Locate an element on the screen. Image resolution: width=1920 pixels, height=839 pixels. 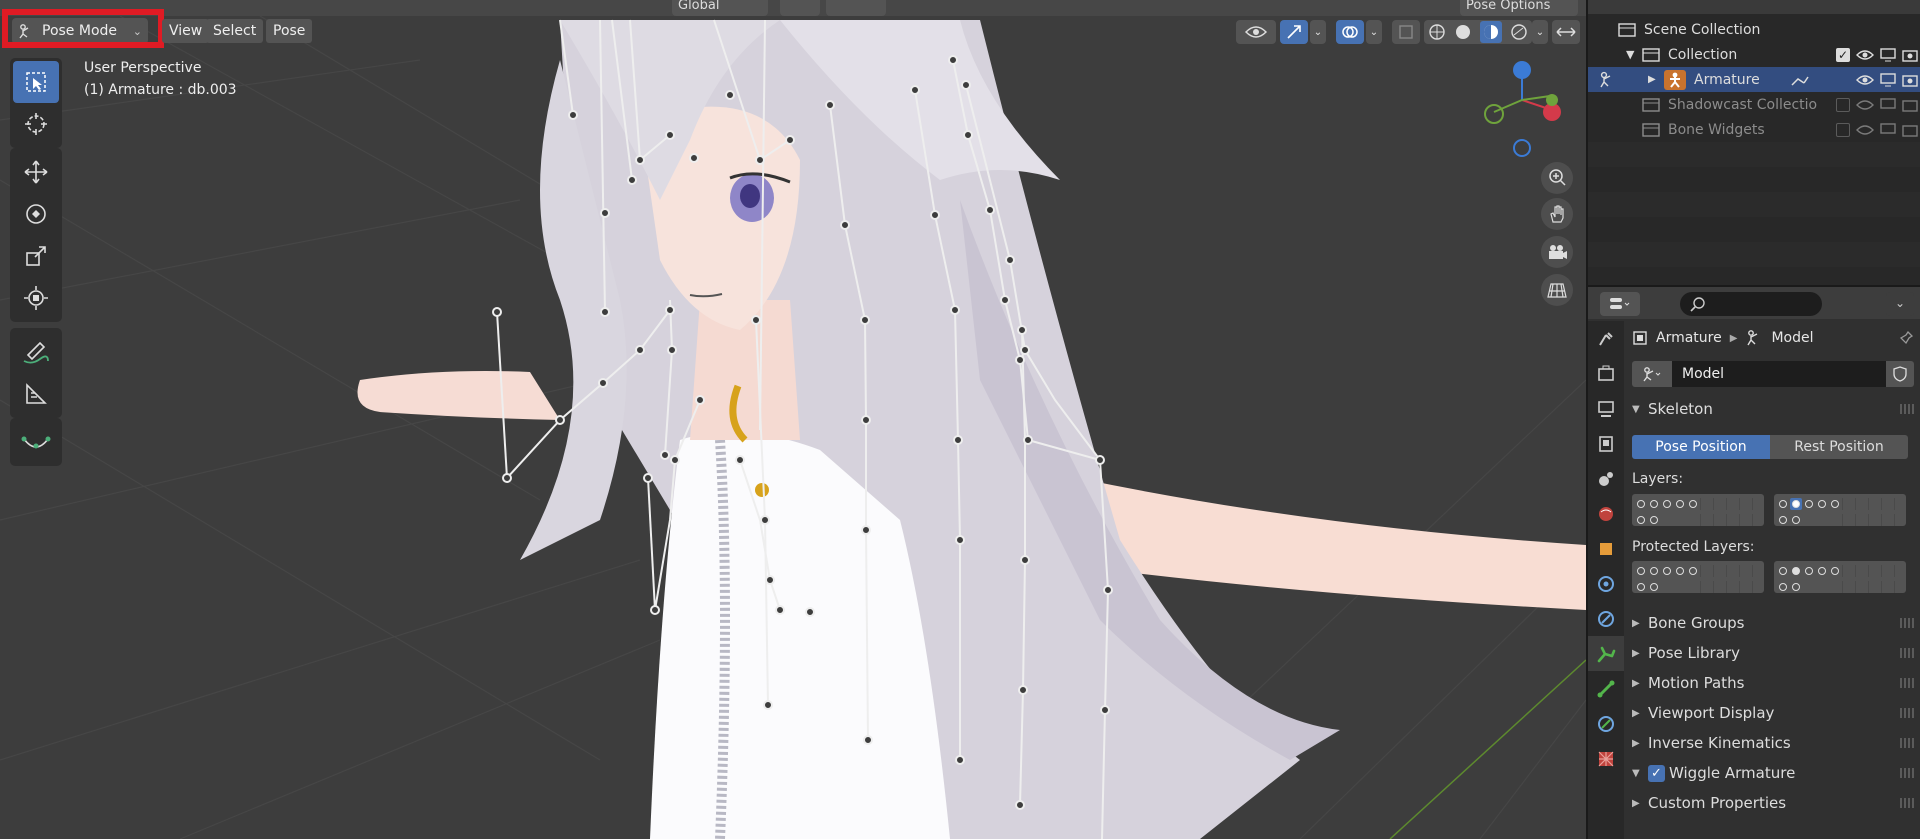
measure-tool is located at coordinates (36, 394).